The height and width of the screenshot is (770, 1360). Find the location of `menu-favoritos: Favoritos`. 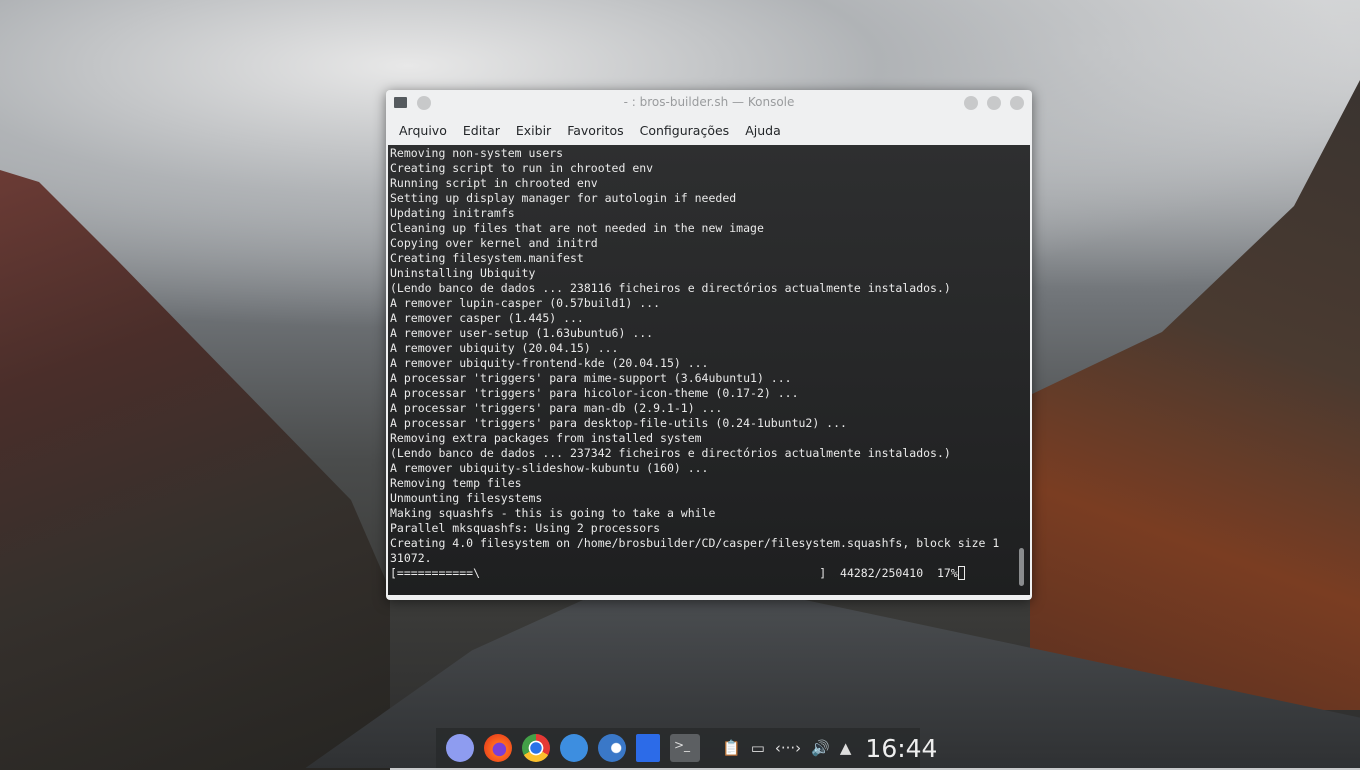

menu-favoritos: Favoritos is located at coordinates (595, 130).